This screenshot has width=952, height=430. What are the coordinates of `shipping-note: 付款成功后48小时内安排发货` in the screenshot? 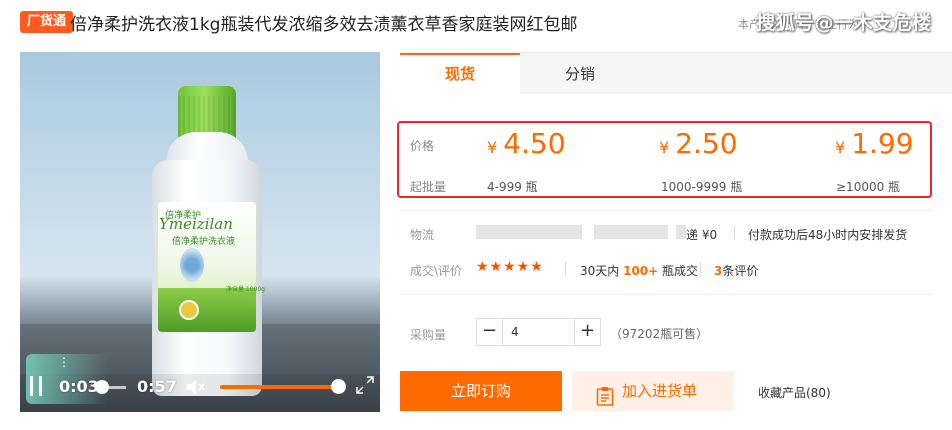 It's located at (828, 235).